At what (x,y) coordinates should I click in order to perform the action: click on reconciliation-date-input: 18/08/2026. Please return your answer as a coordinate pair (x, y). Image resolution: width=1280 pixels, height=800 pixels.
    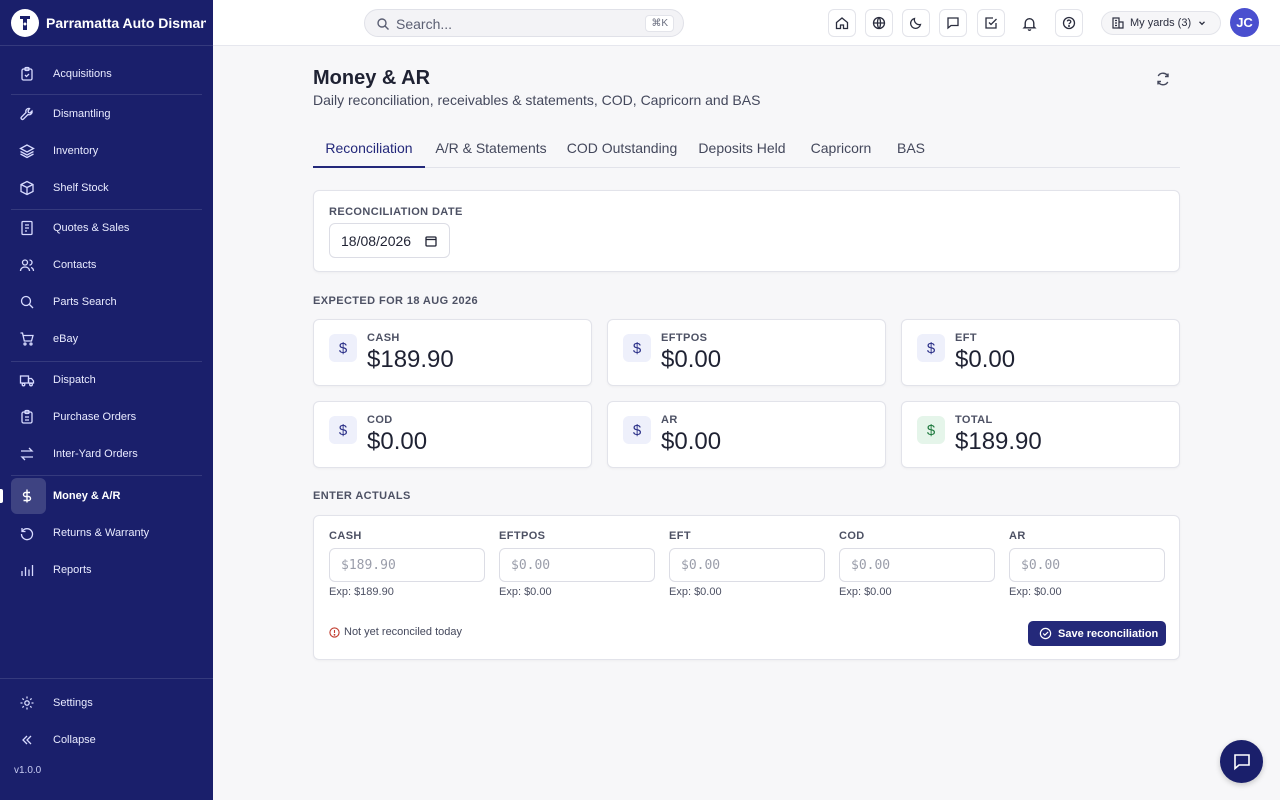
    Looking at the image, I should click on (389, 240).